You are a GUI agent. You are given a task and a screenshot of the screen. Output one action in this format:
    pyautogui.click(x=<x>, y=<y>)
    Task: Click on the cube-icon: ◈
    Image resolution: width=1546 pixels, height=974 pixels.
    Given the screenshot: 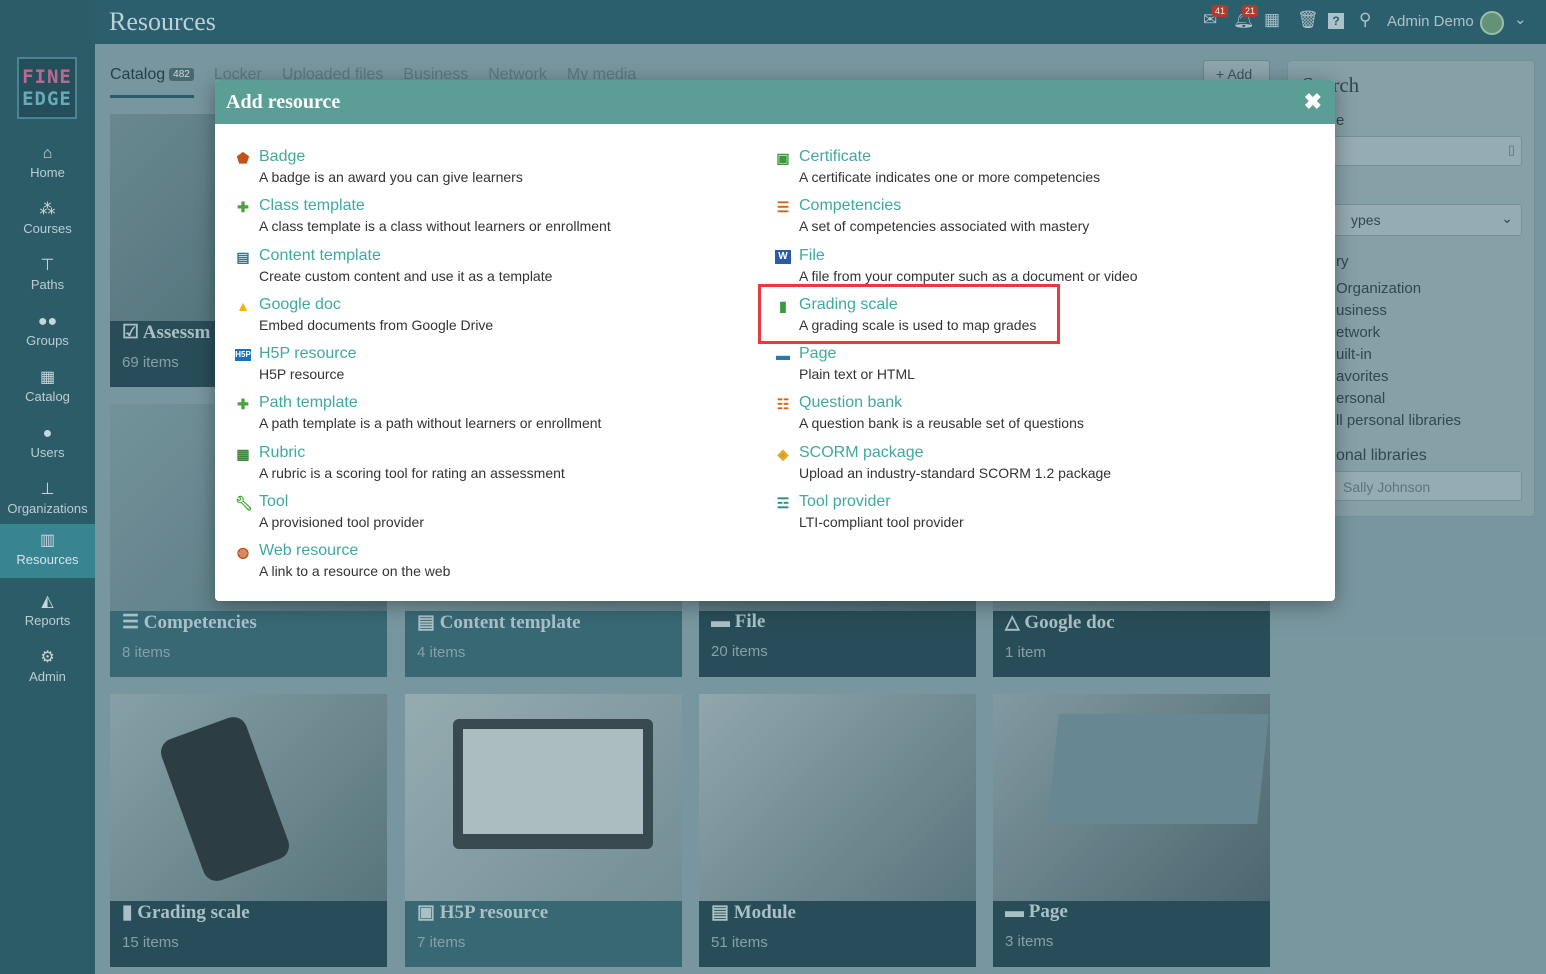 What is the action you would take?
    pyautogui.click(x=783, y=454)
    